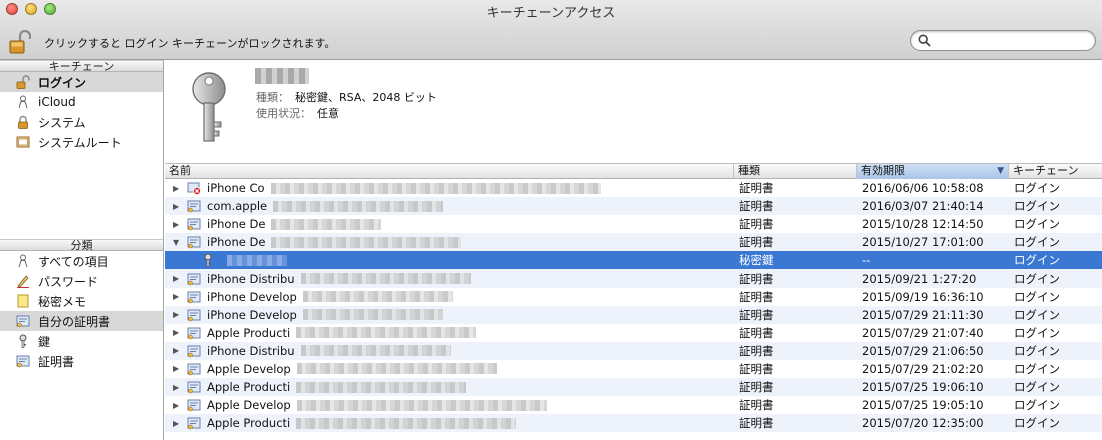 Image resolution: width=1102 pixels, height=440 pixels. I want to click on sidebar-category-label: 証明書, so click(56, 361).